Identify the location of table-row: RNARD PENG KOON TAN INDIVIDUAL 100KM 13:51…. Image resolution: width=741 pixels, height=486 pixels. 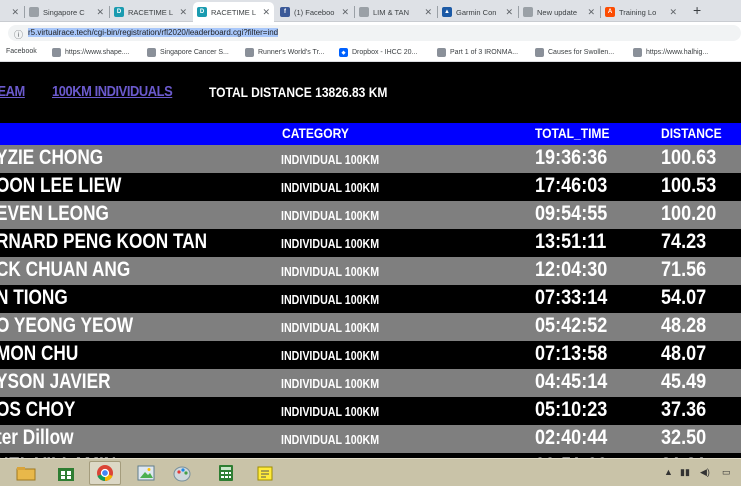
(370, 243).